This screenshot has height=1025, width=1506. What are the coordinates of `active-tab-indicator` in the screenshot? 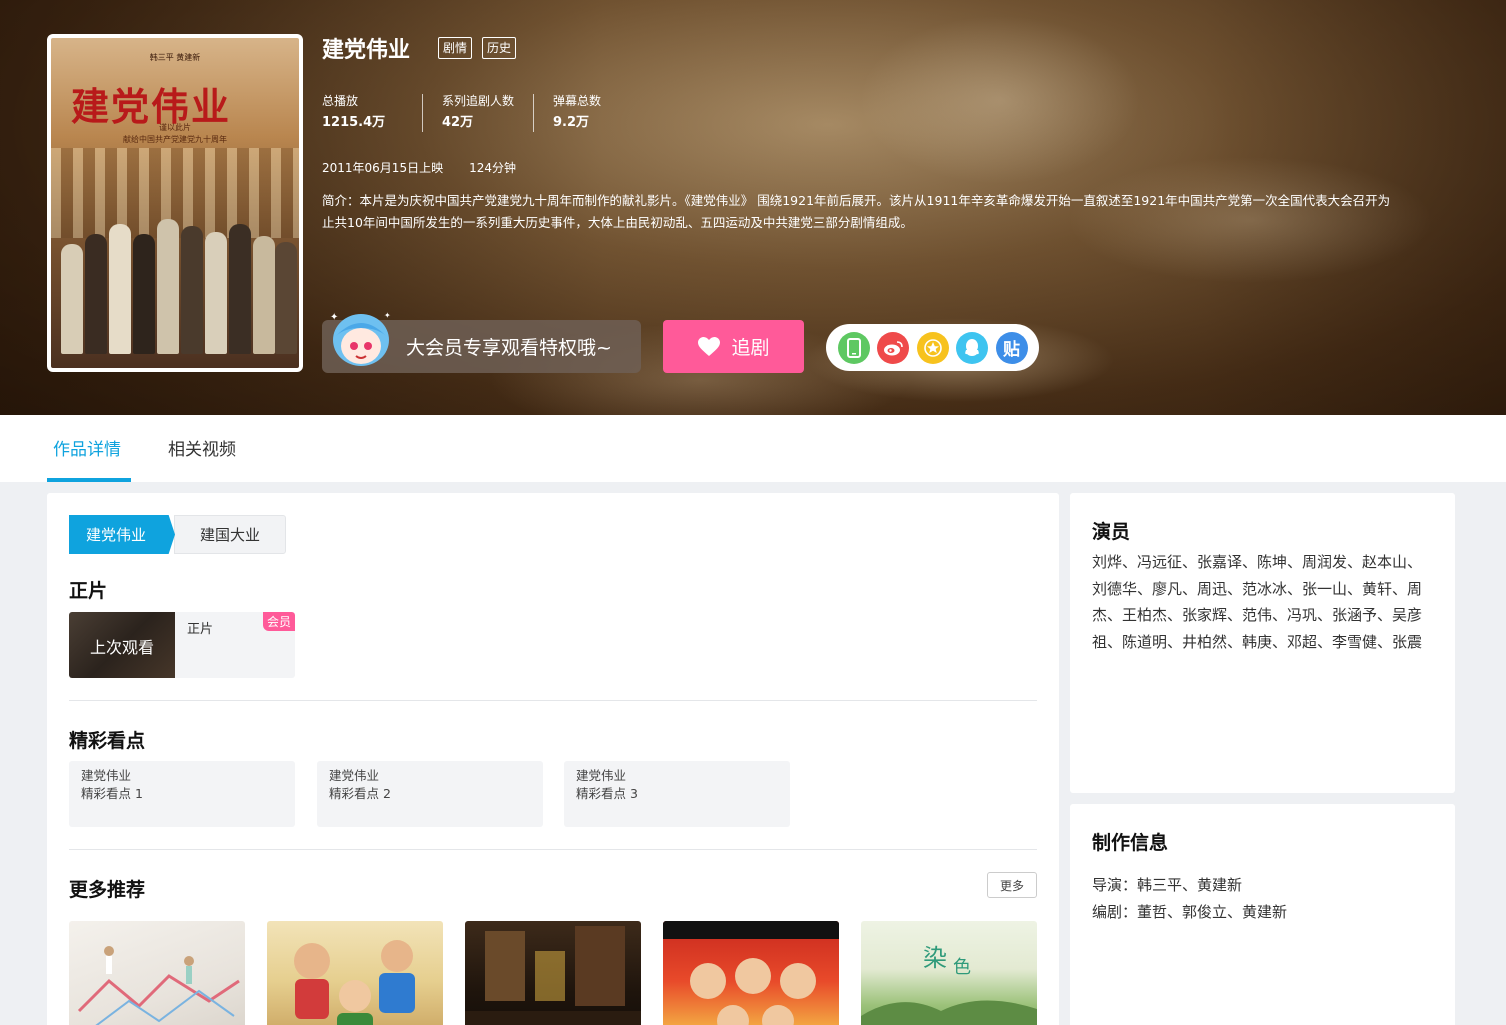 It's located at (89, 480).